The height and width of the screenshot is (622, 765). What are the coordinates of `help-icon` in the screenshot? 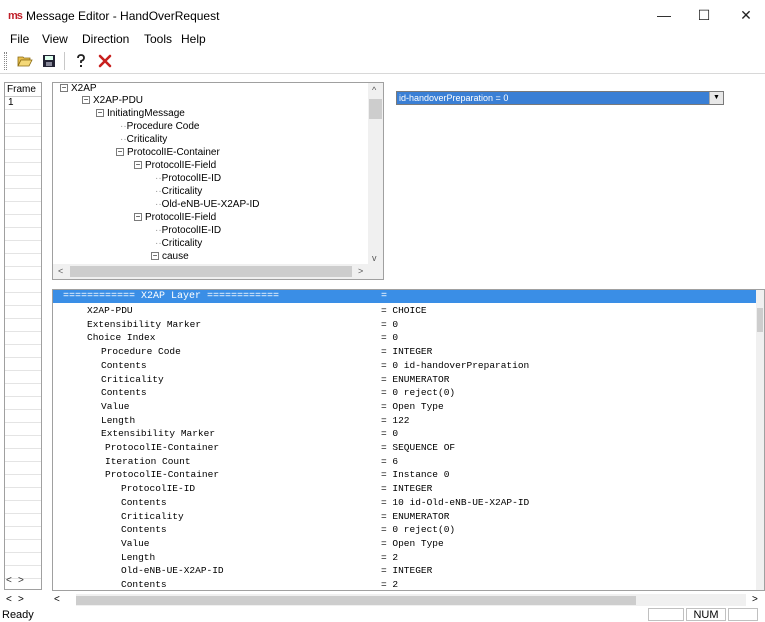 It's located at (81, 61).